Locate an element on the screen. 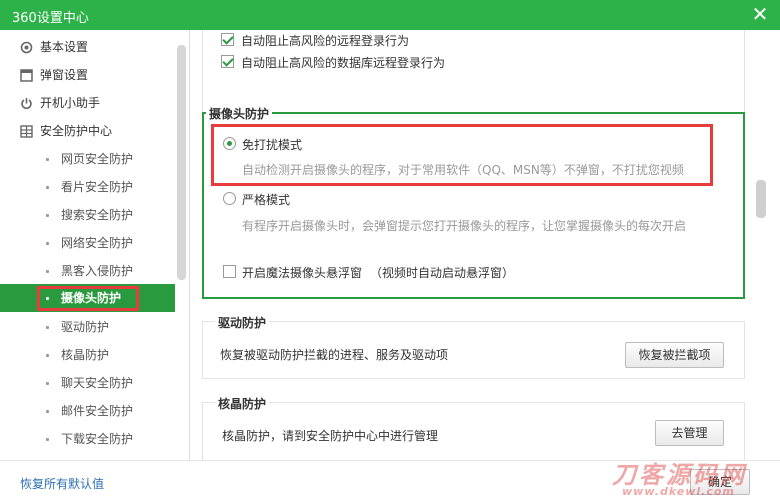 The height and width of the screenshot is (500, 780). driver-protection-card: 驱动防护 恢复被驱动防护拦截的进程、服务及驱动项 恢复被拦截项 is located at coordinates (473, 346).